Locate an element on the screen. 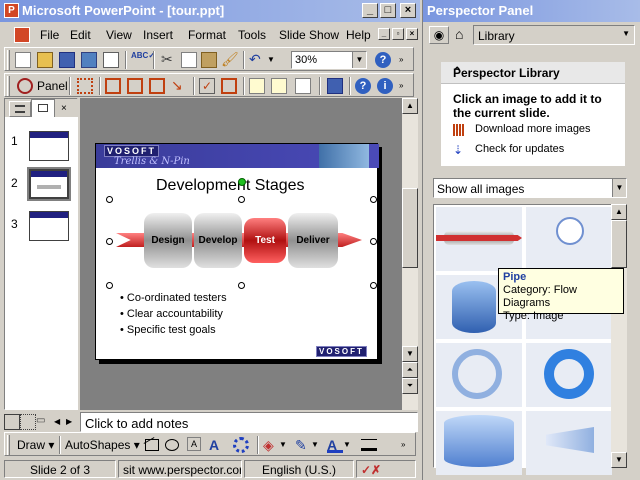 This screenshot has height=480, width=640. menu-edit: Edit is located at coordinates (80, 35).